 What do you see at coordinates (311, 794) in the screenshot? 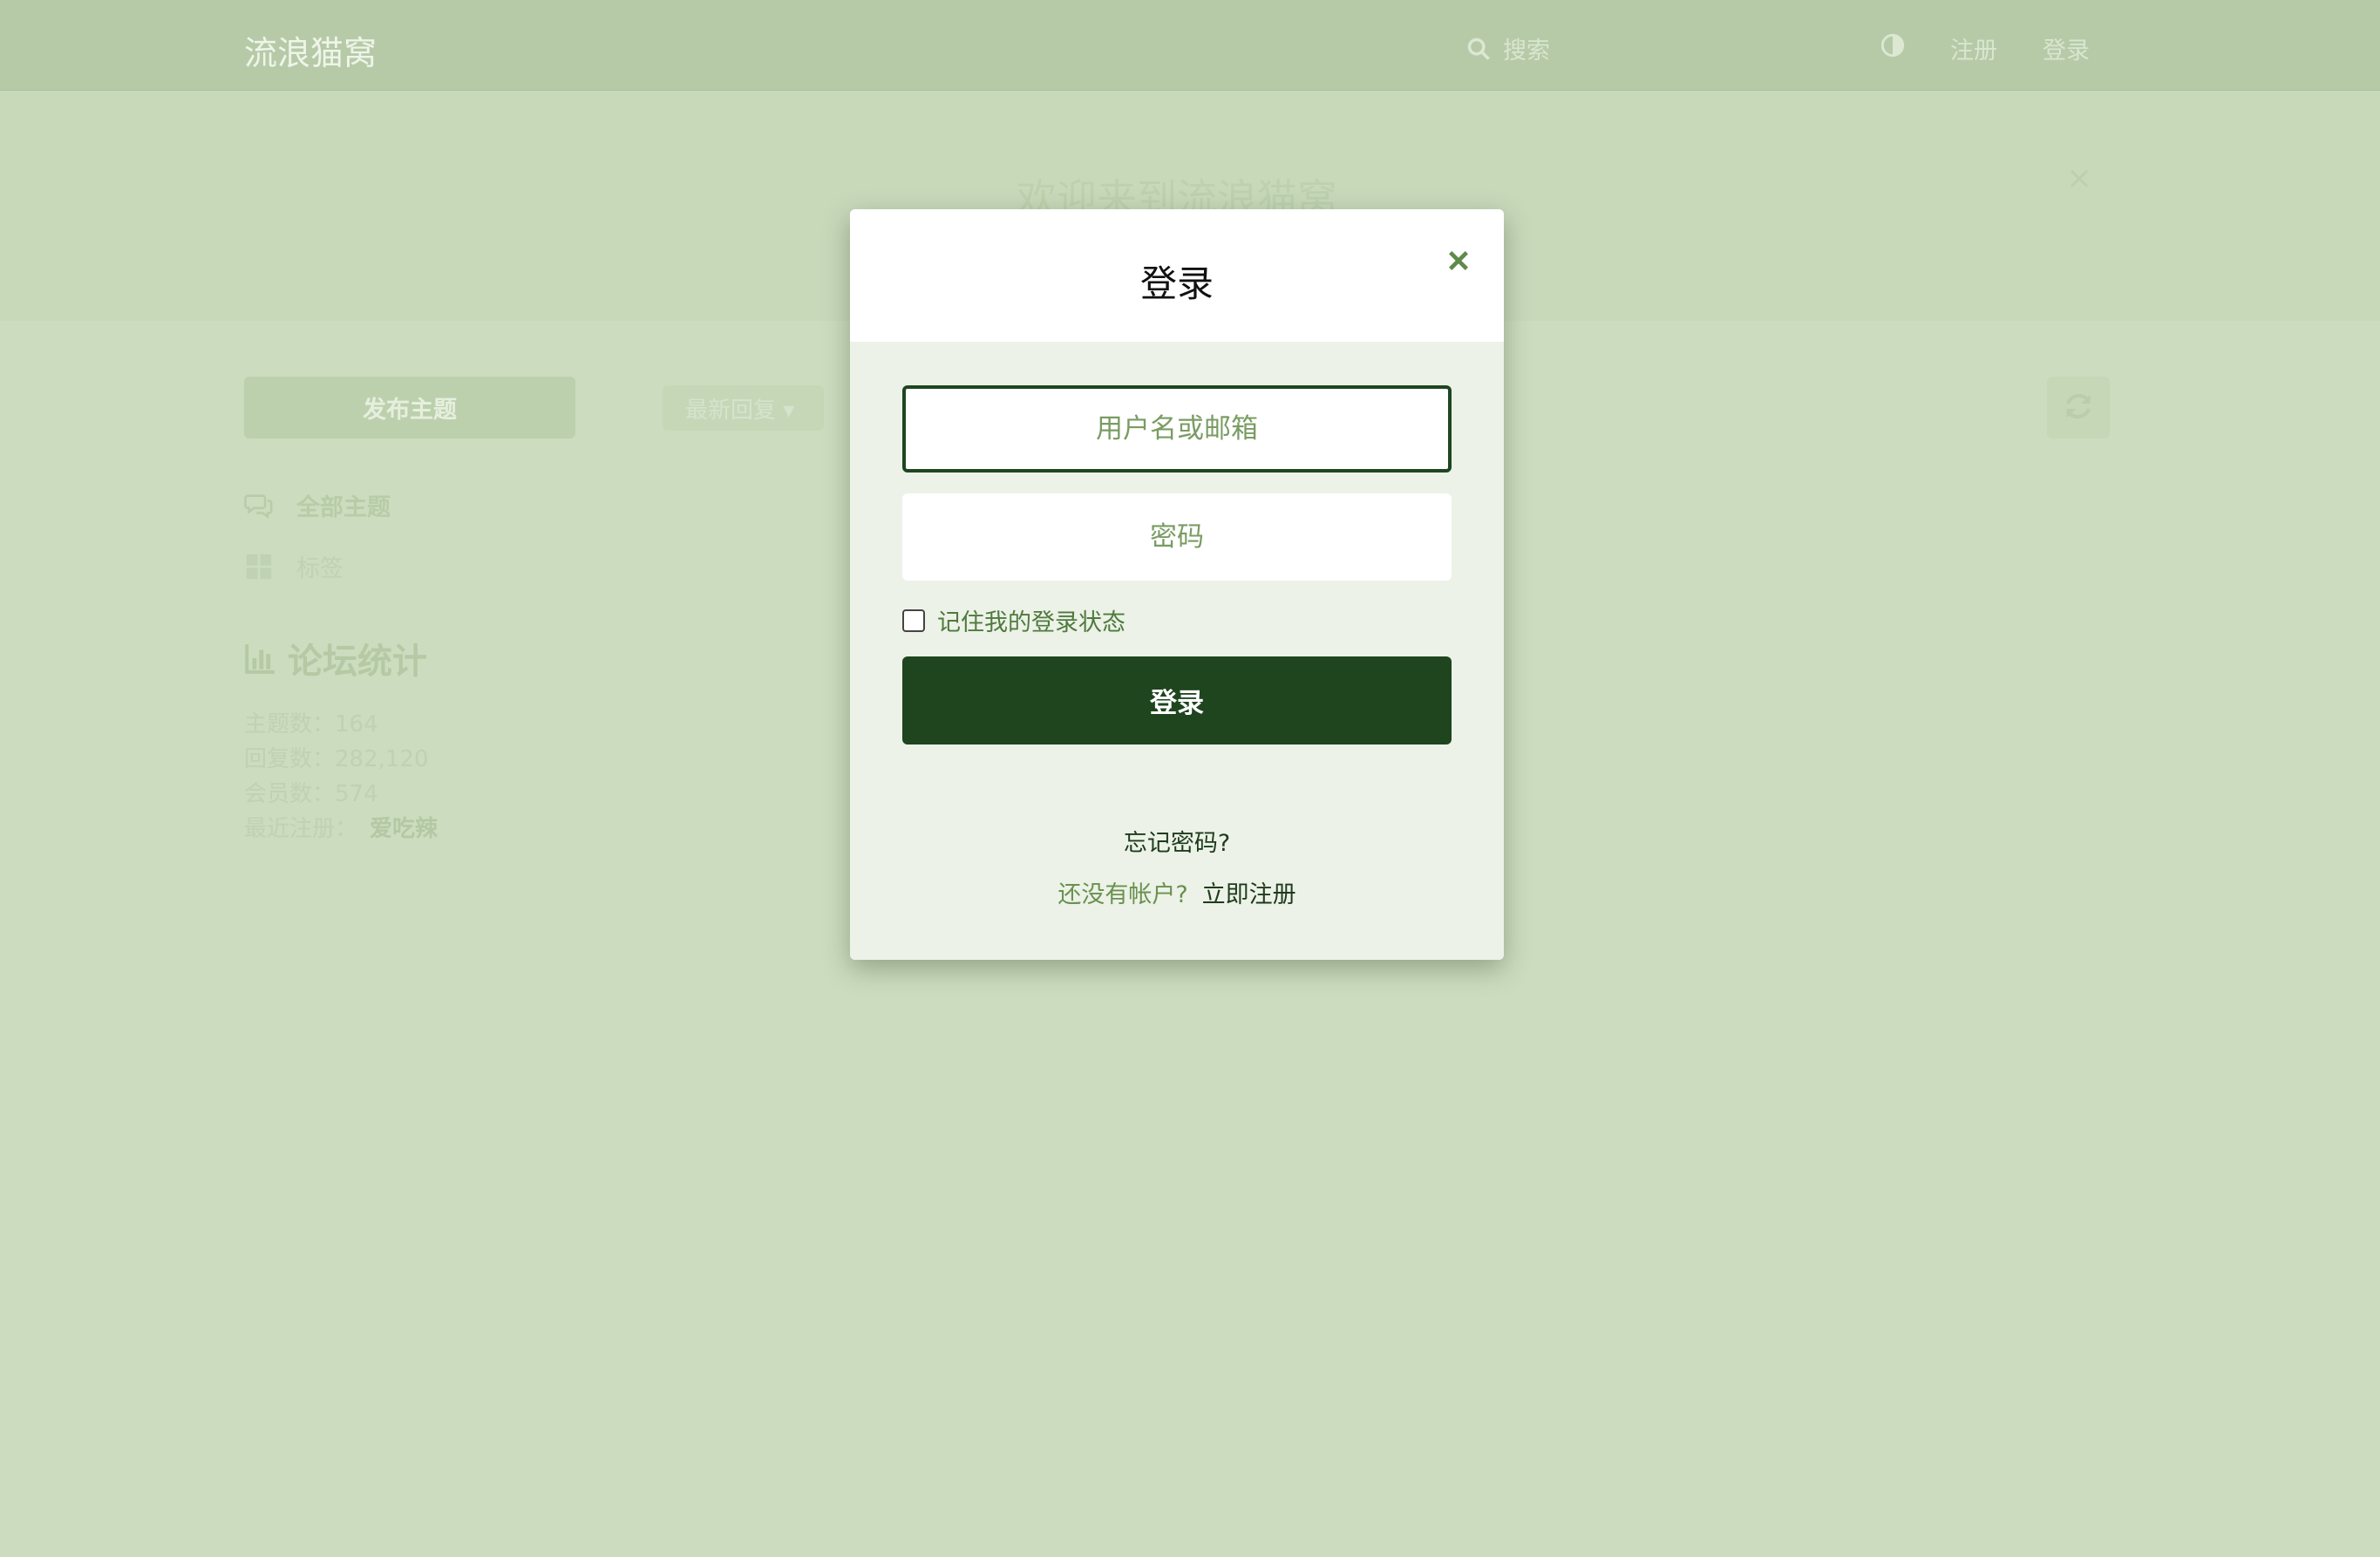
I see `stat-members: 会员数：574` at bounding box center [311, 794].